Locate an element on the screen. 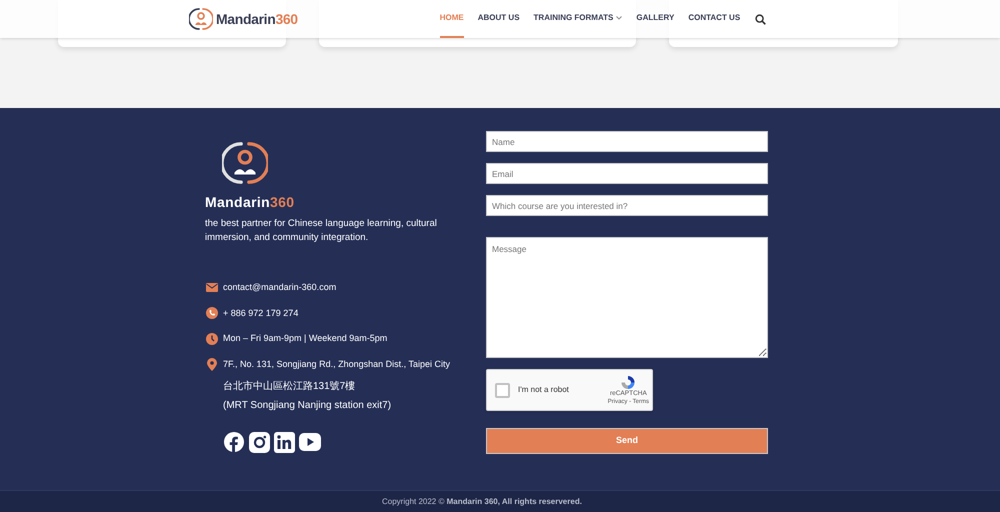 This screenshot has height=512, width=1000. envelope-icon is located at coordinates (212, 287).